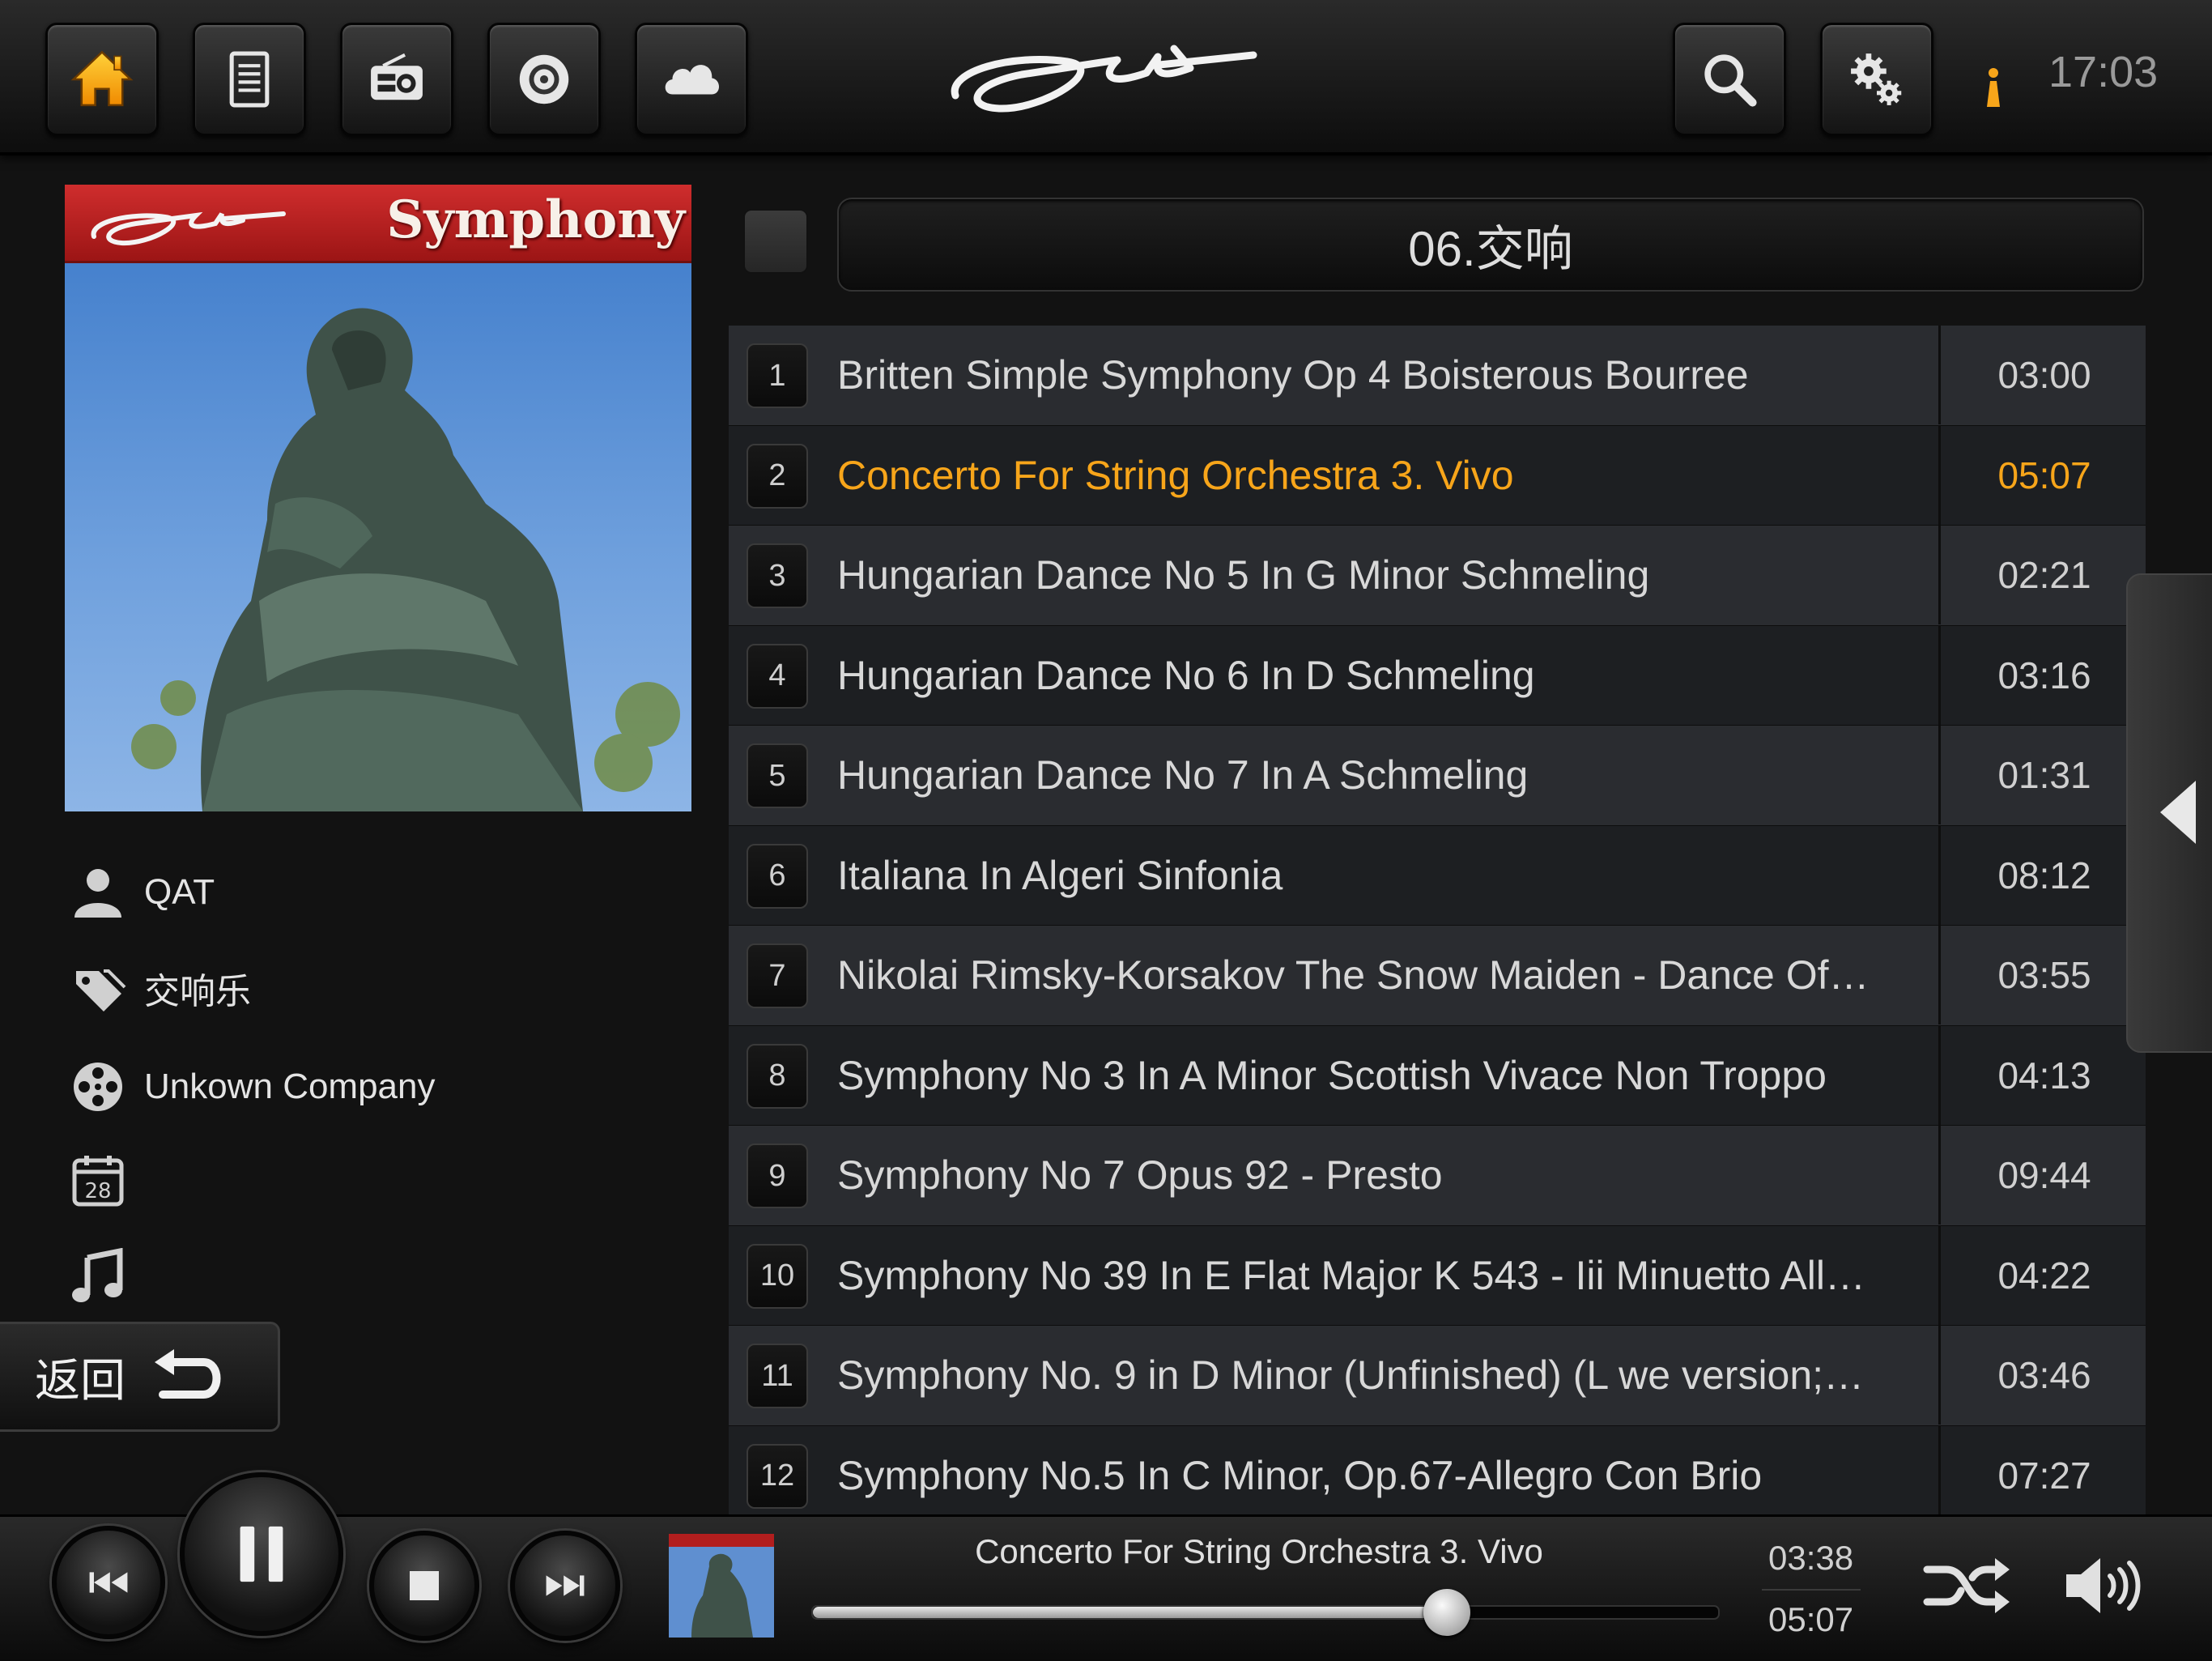 The width and height of the screenshot is (2212, 1661). Describe the element at coordinates (362, 893) in the screenshot. I see `meta-artist: QAT` at that location.